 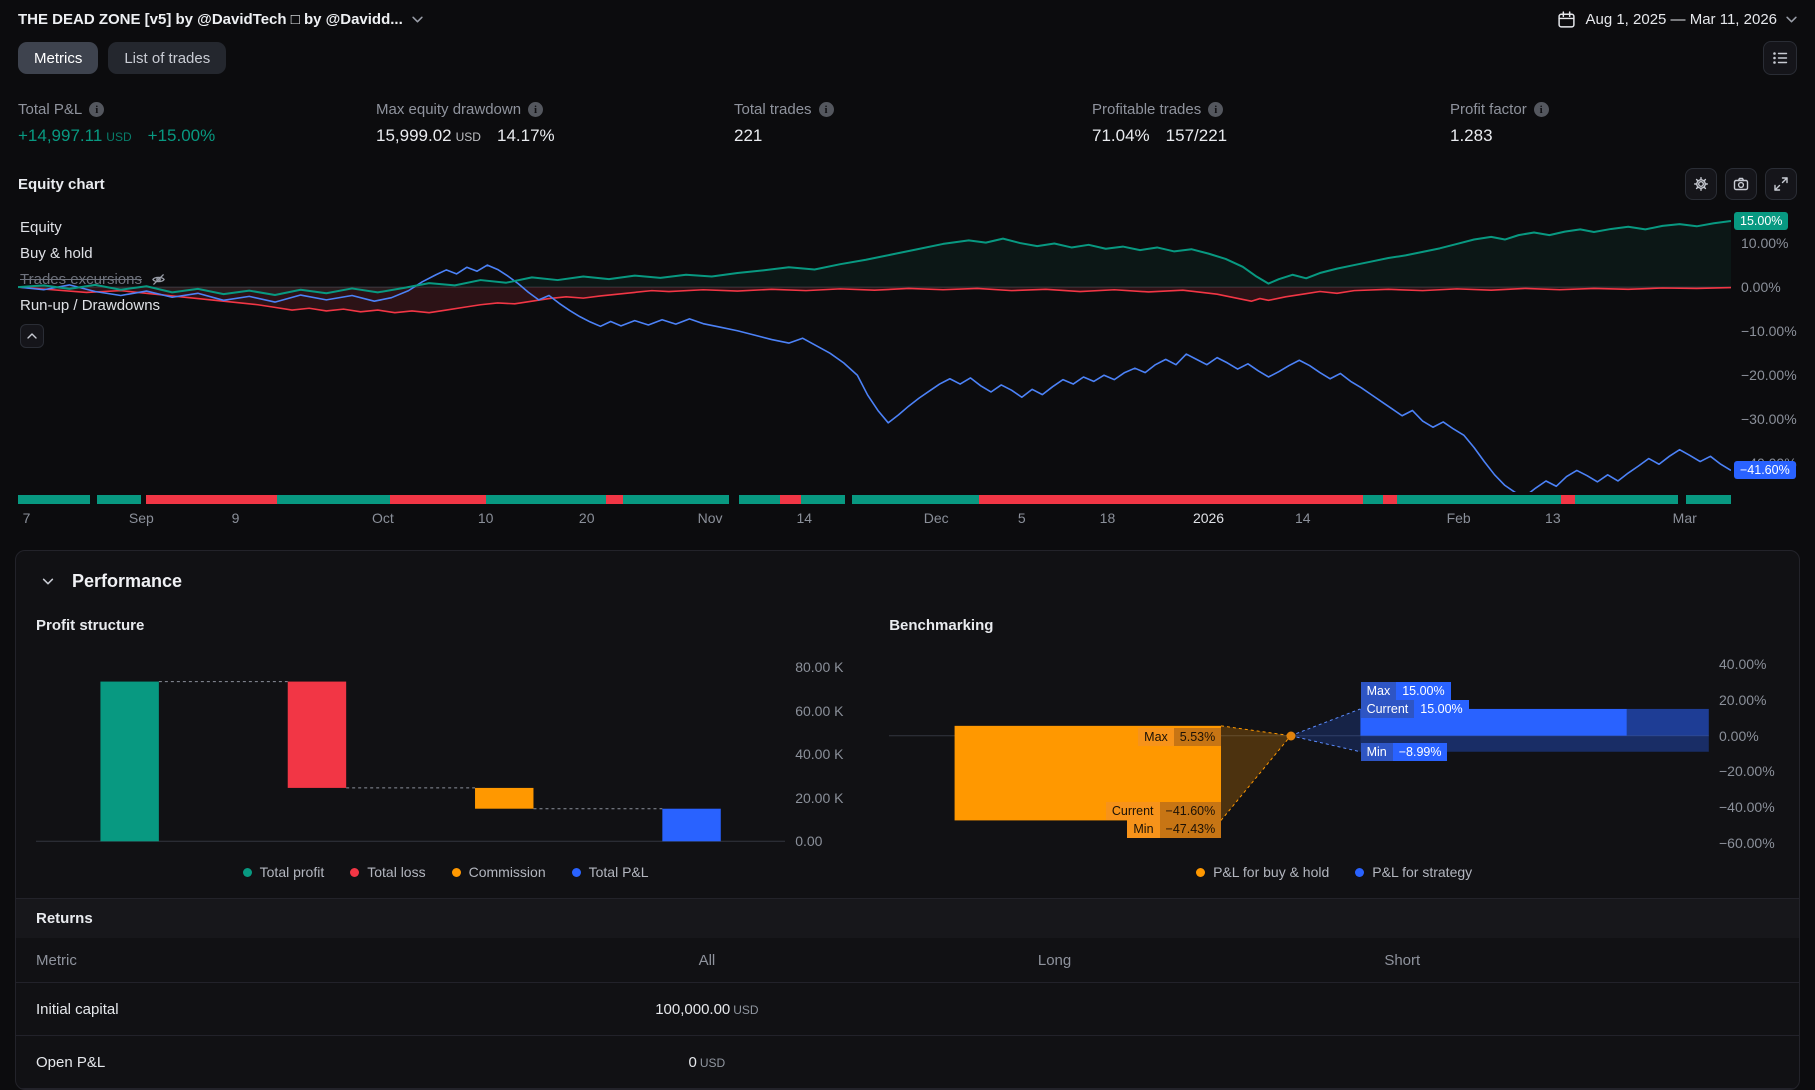 I want to click on metric-total-pnl: Total P&L i +14,997.11 USD +15.00%, so click(x=197, y=123).